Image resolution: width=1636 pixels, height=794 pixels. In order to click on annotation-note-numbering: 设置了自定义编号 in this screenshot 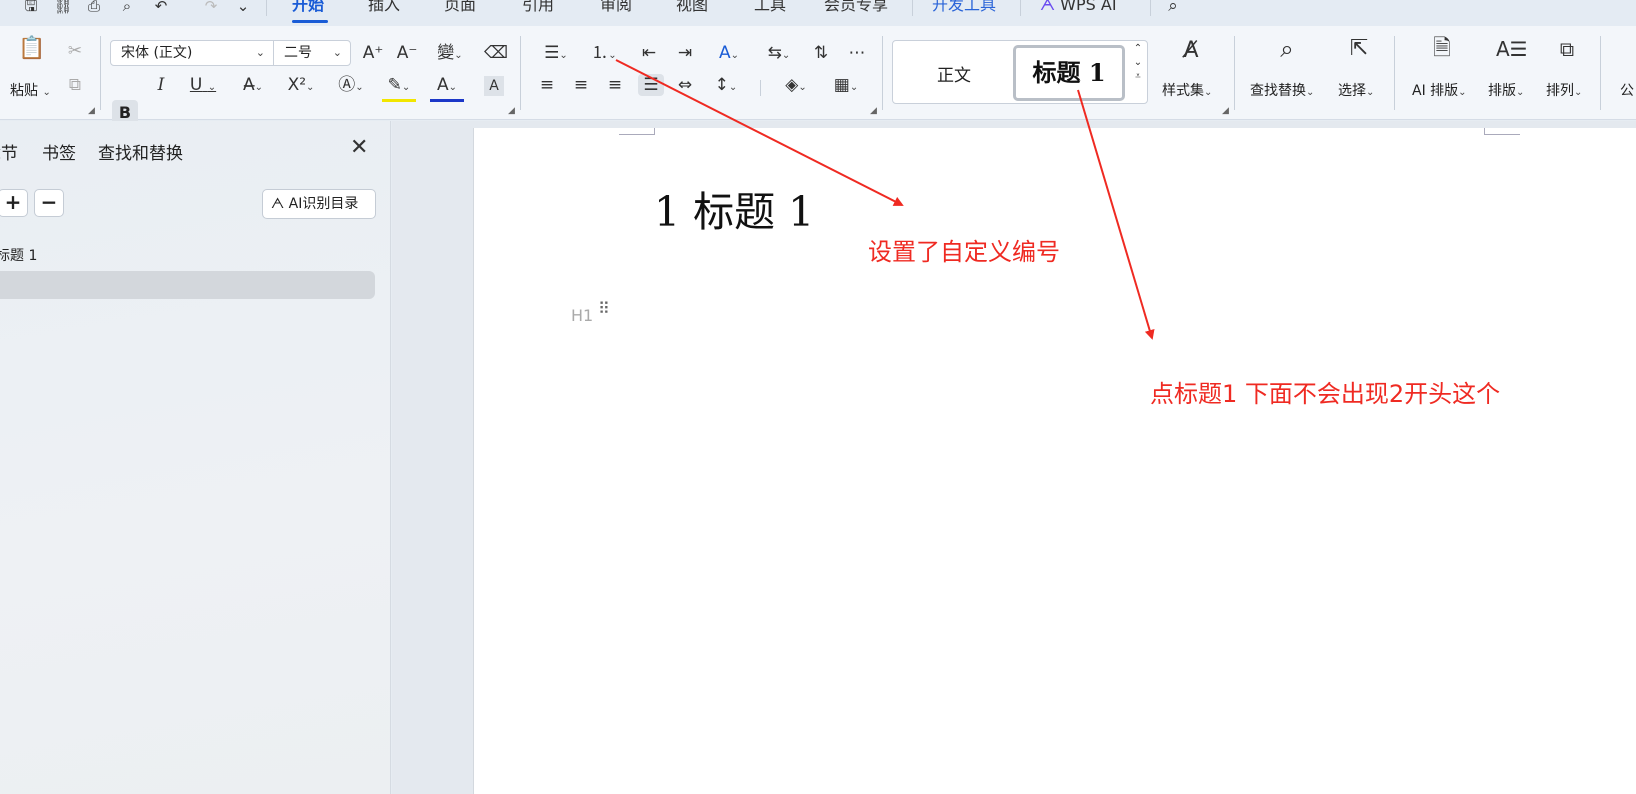, I will do `click(964, 252)`.